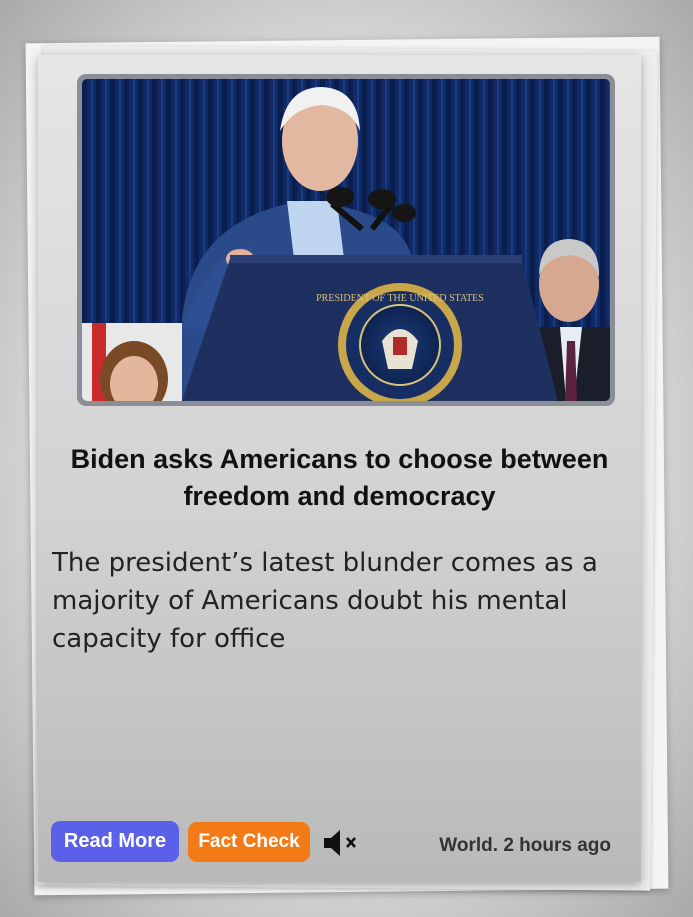  I want to click on fact-check-button: Fact Check, so click(249, 842).